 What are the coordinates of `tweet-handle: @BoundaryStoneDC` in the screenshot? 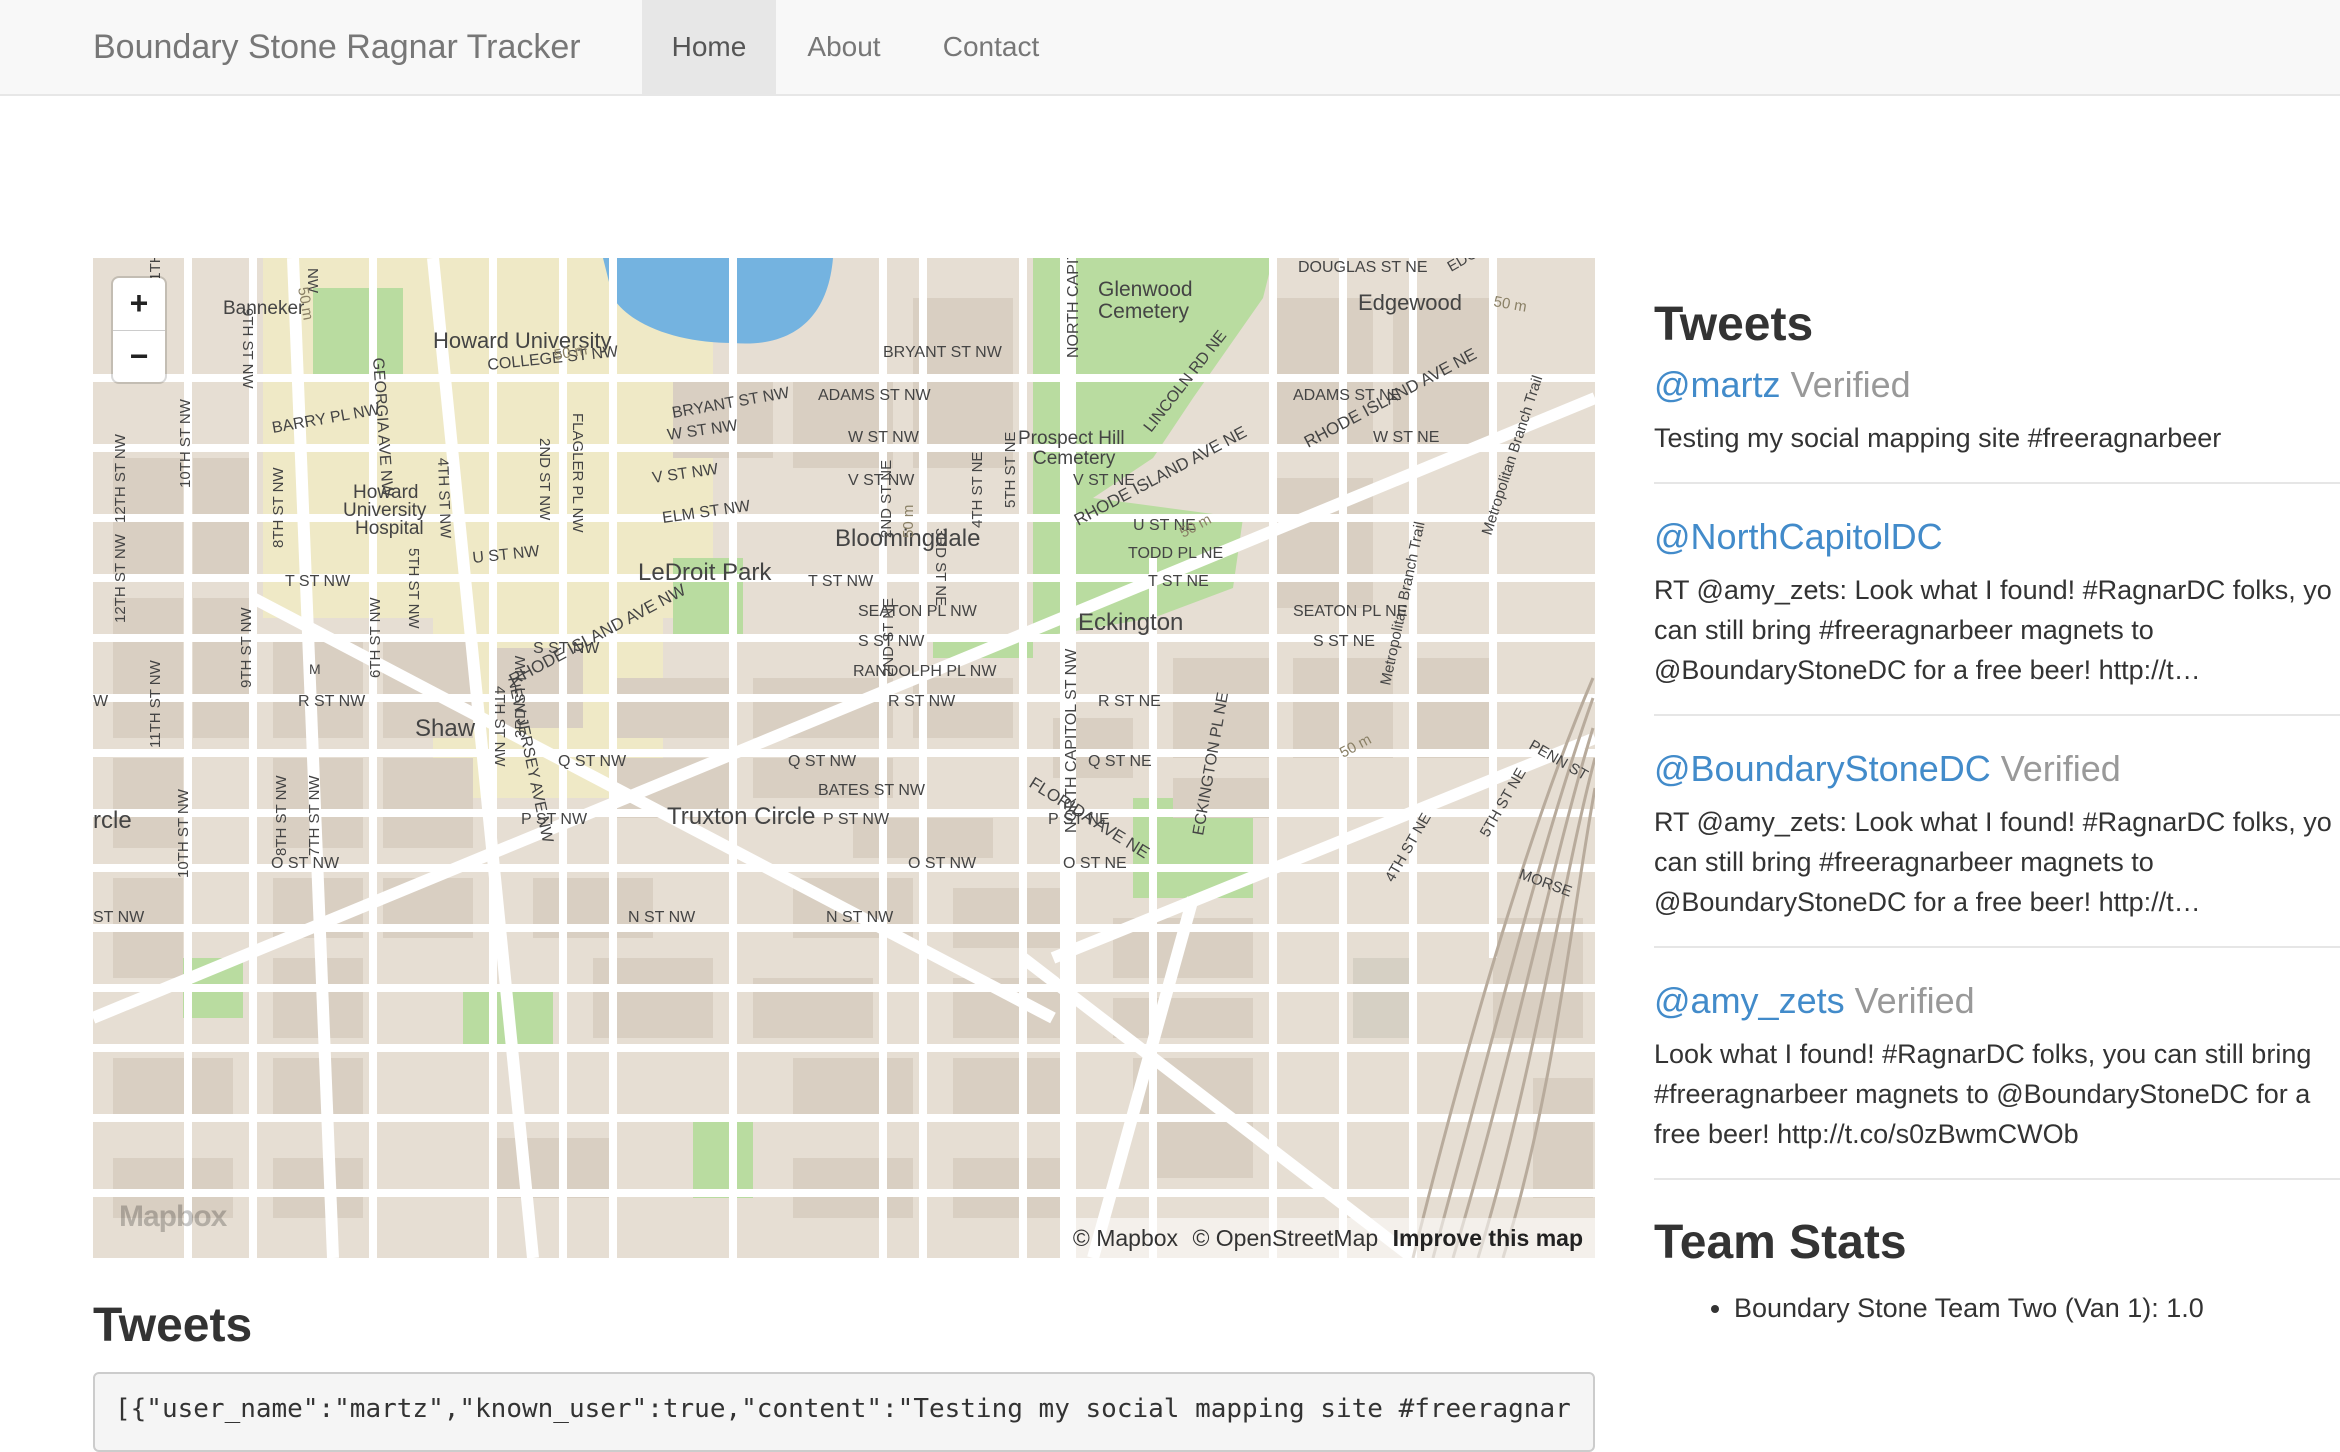 It's located at (1822, 768).